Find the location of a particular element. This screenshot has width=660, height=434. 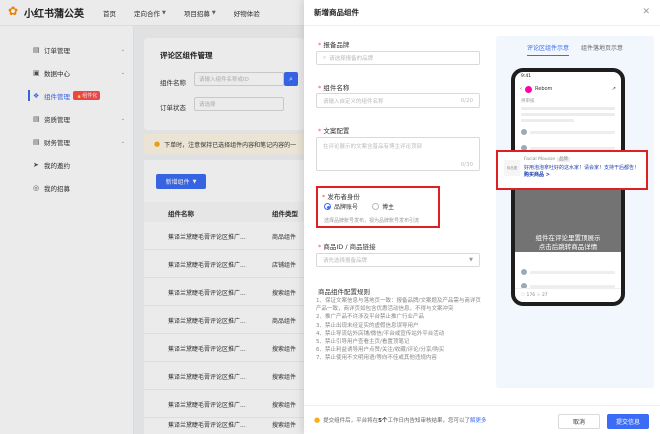

name-char-count: 0/20 is located at coordinates (466, 100).